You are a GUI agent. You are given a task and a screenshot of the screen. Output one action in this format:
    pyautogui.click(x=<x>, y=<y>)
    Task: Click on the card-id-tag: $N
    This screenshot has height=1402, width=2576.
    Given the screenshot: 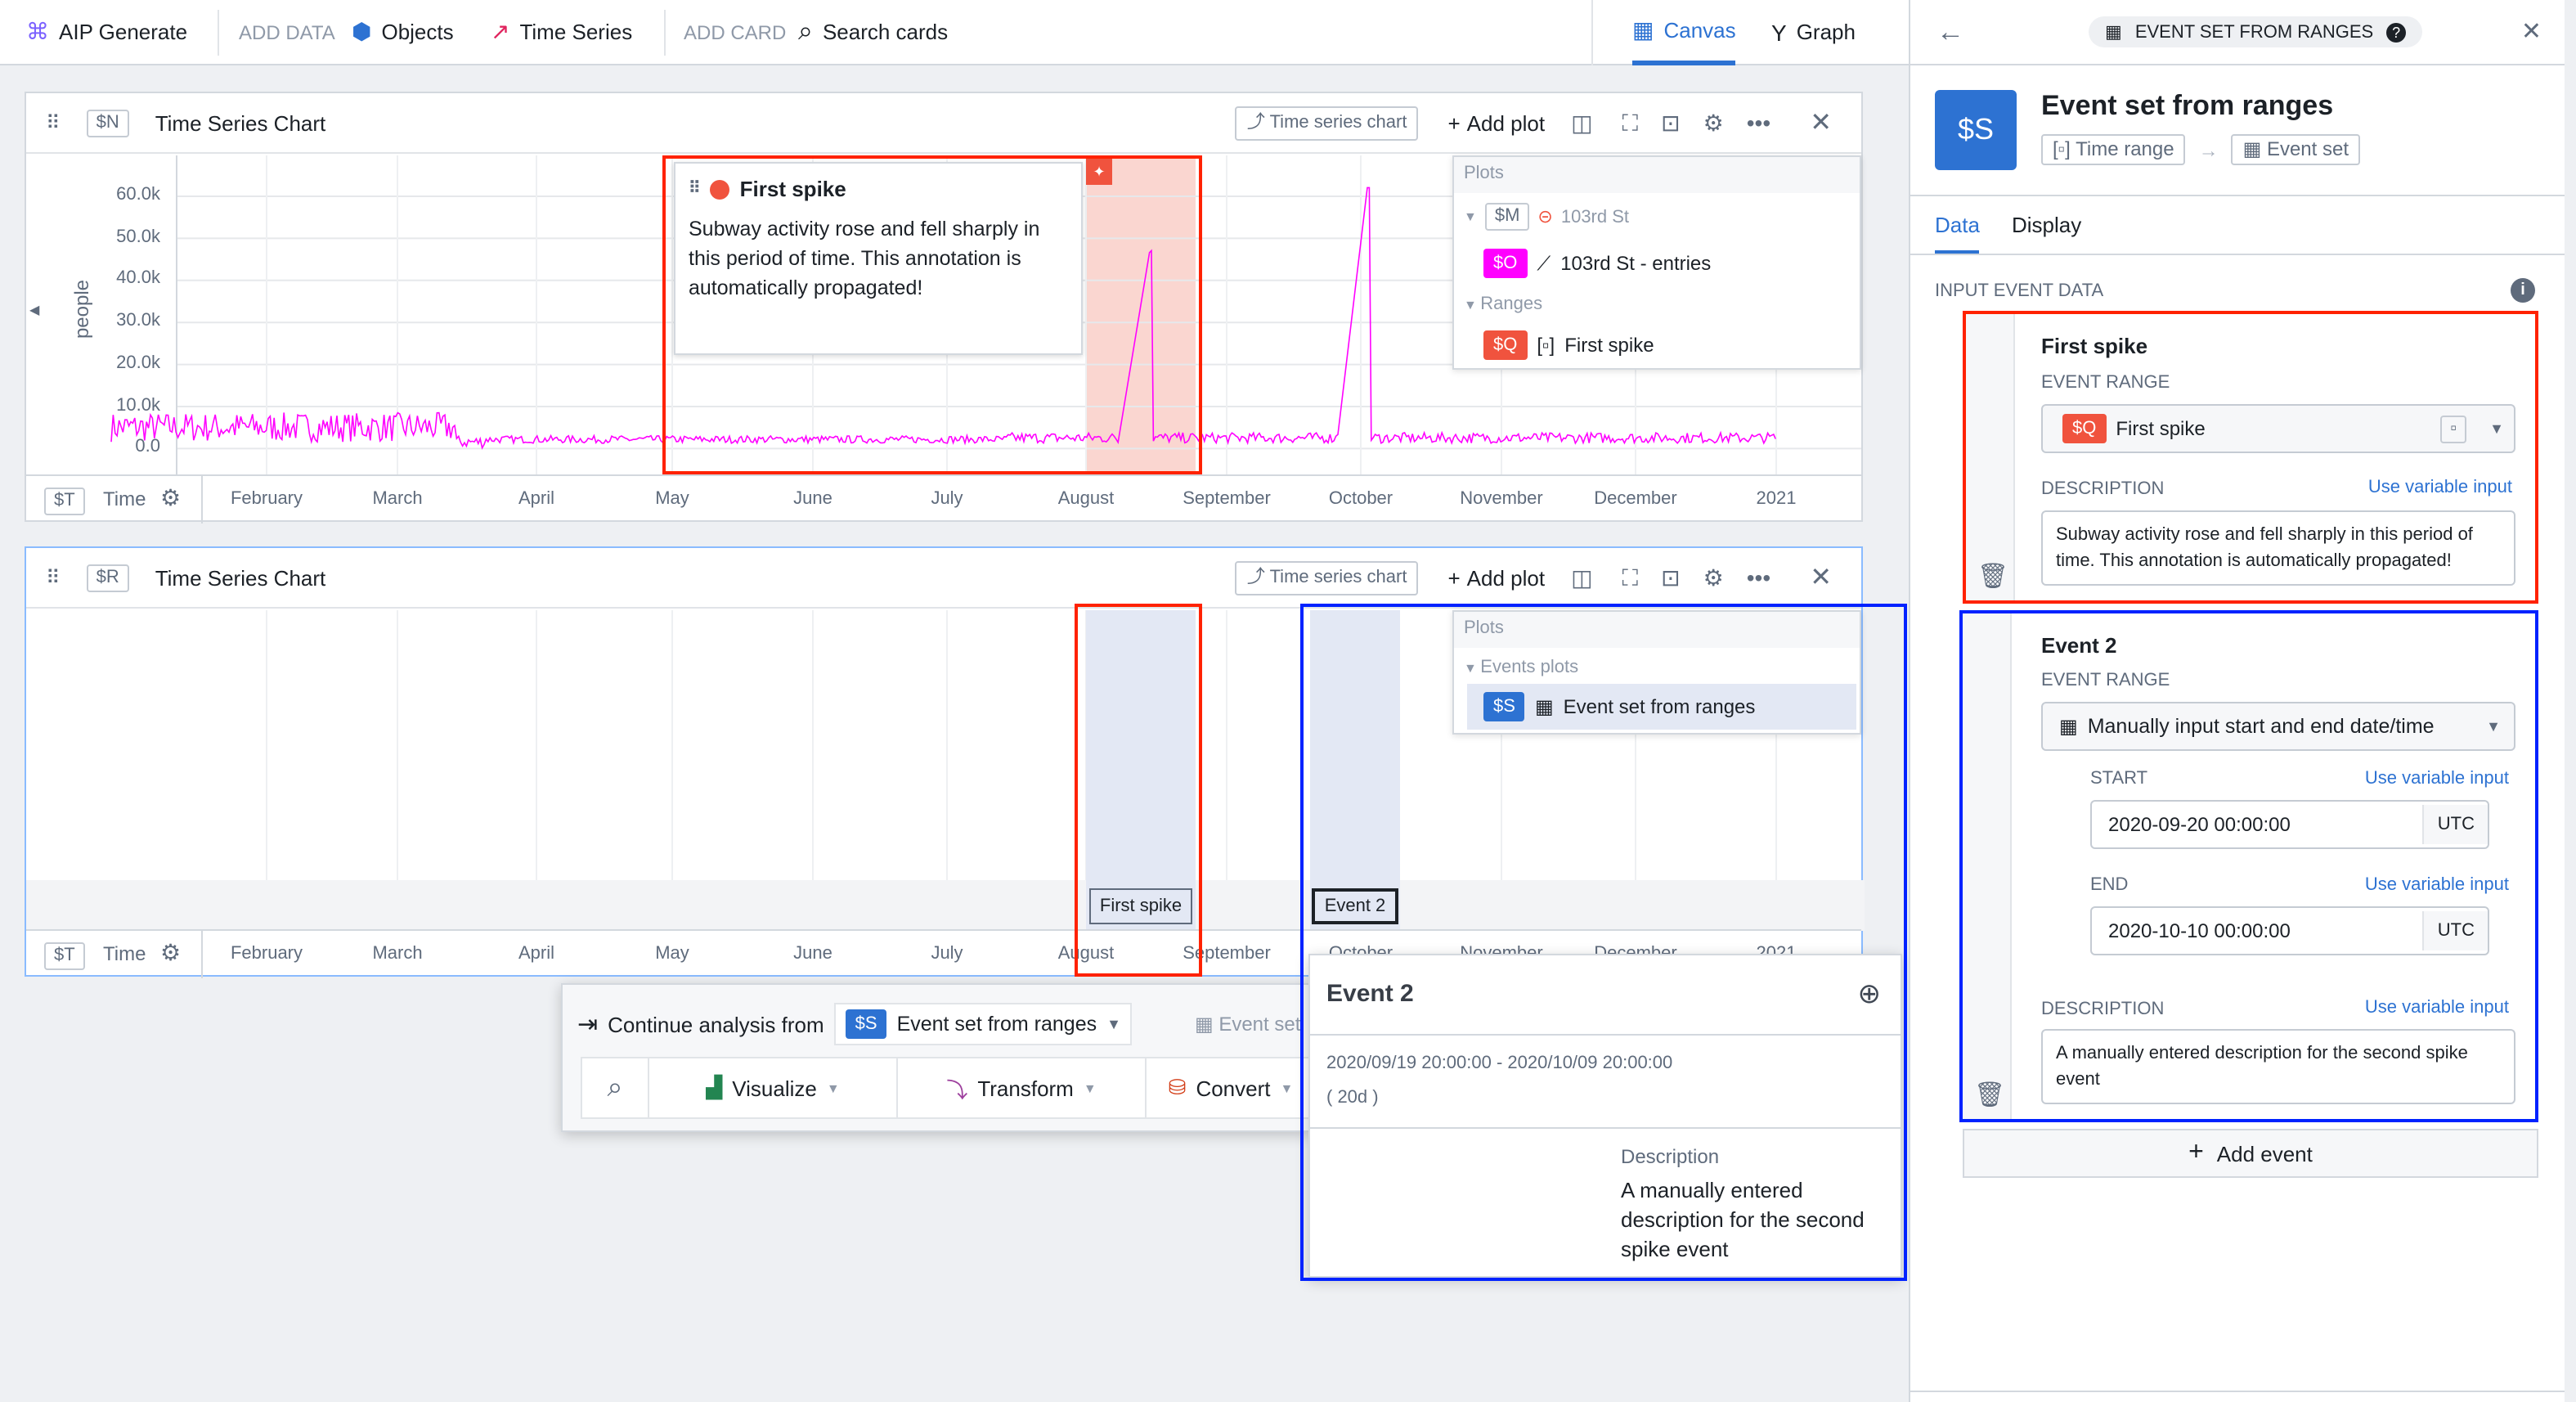 What is the action you would take?
    pyautogui.click(x=108, y=123)
    